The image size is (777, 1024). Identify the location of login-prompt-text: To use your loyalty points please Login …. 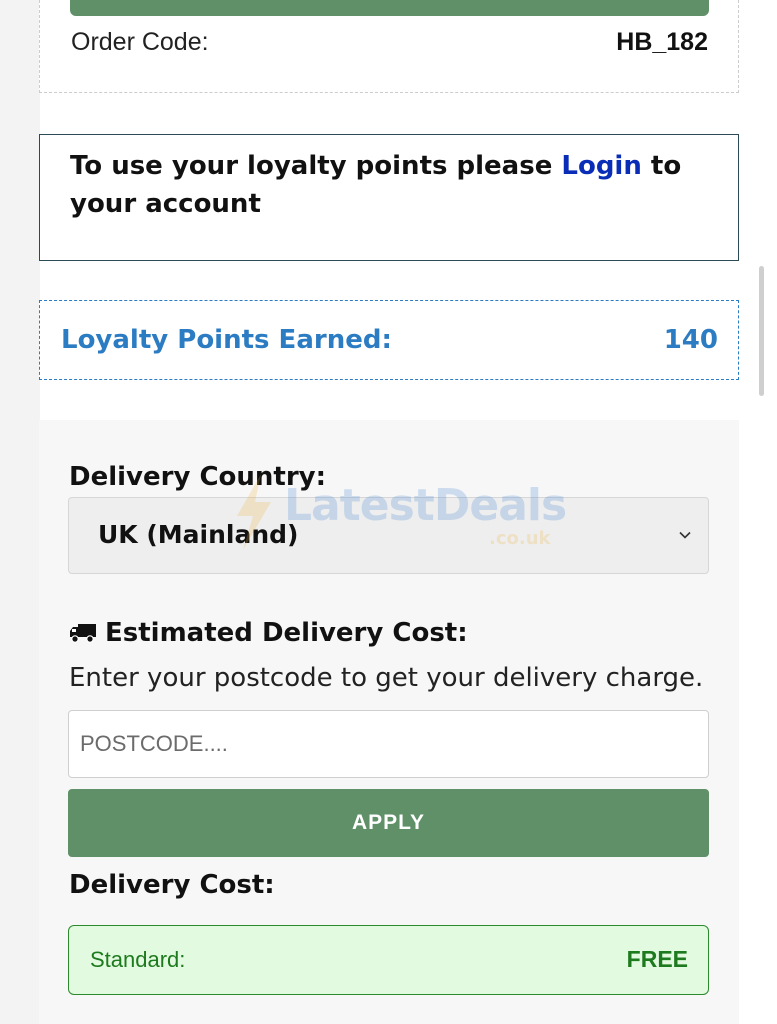
(380, 185).